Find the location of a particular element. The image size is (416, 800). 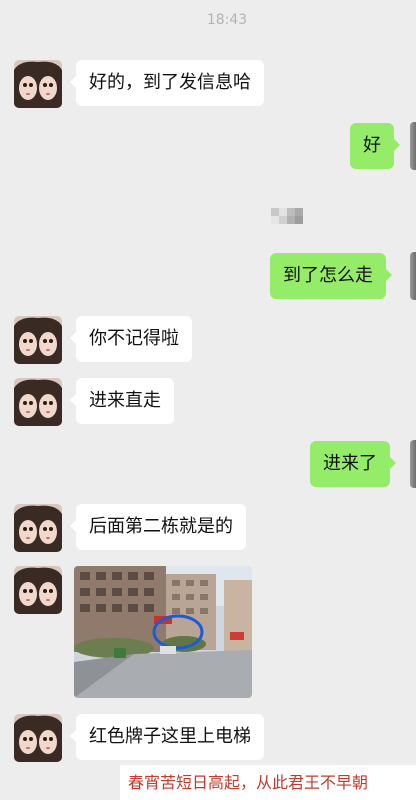

chat-timestamp: 18:43 is located at coordinates (227, 20).